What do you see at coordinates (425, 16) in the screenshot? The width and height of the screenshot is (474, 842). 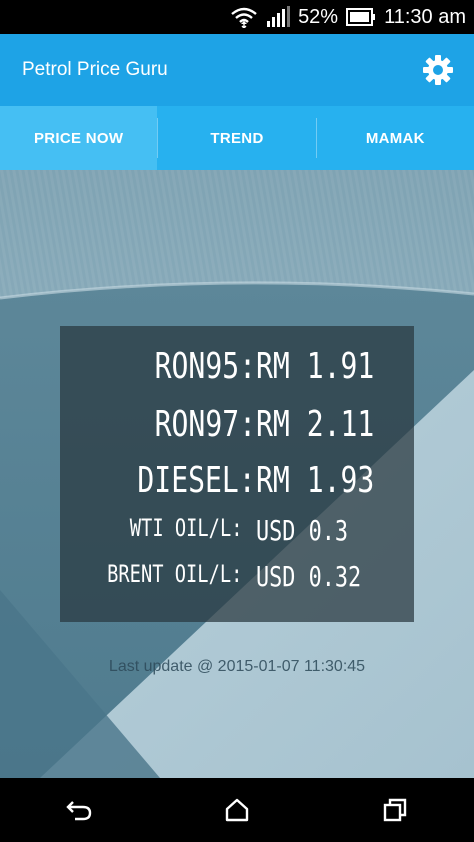 I see `status-time: 11:30 am` at bounding box center [425, 16].